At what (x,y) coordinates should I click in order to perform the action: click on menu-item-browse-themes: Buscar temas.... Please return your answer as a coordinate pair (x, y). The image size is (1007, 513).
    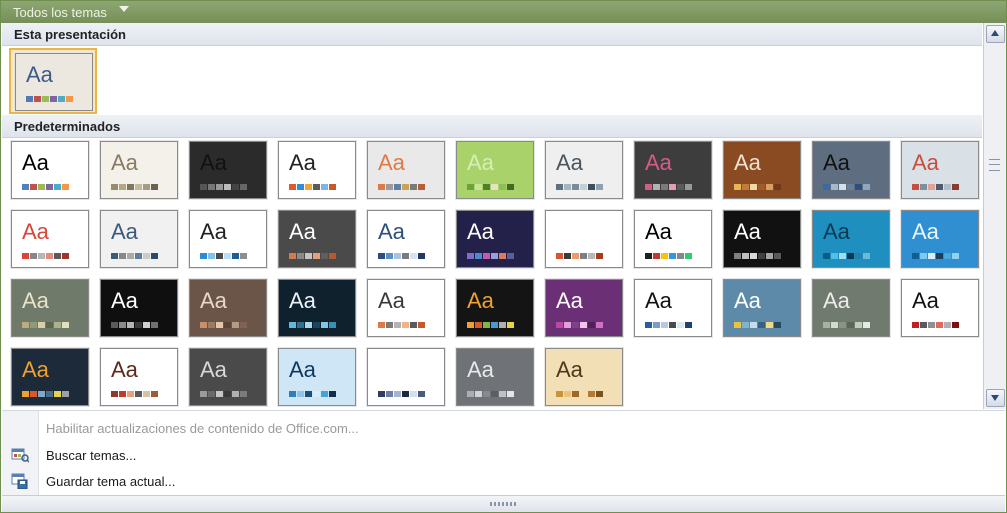
    Looking at the image, I should click on (91, 455).